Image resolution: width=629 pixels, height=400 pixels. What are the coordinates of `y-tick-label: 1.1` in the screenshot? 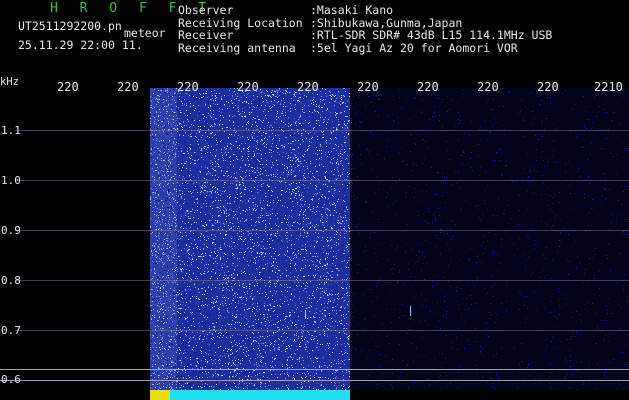 It's located at (11, 130).